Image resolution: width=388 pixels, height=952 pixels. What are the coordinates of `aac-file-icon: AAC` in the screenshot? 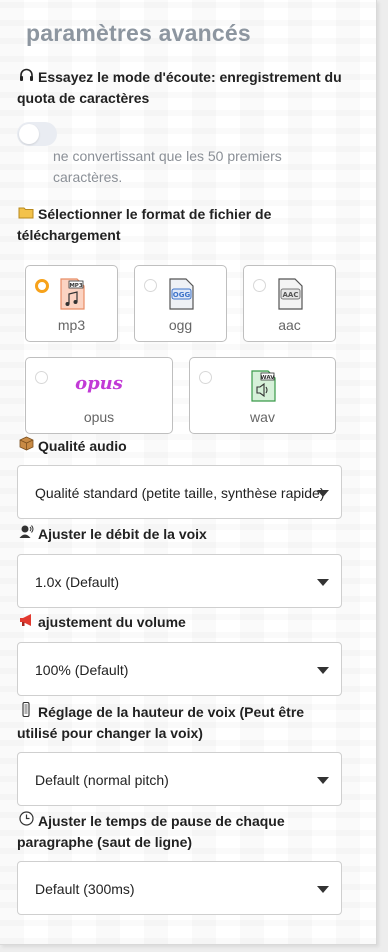 It's located at (290, 294).